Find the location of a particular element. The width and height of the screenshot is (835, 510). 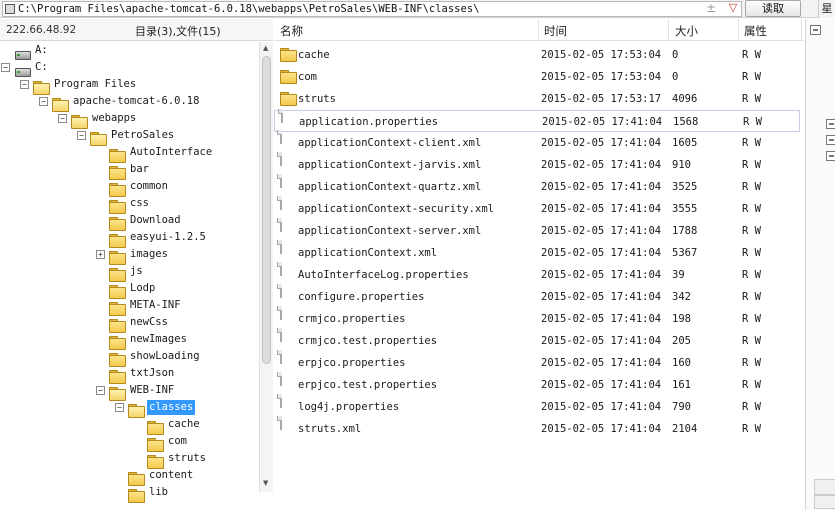

tree-item: txtJson is located at coordinates (129, 374).